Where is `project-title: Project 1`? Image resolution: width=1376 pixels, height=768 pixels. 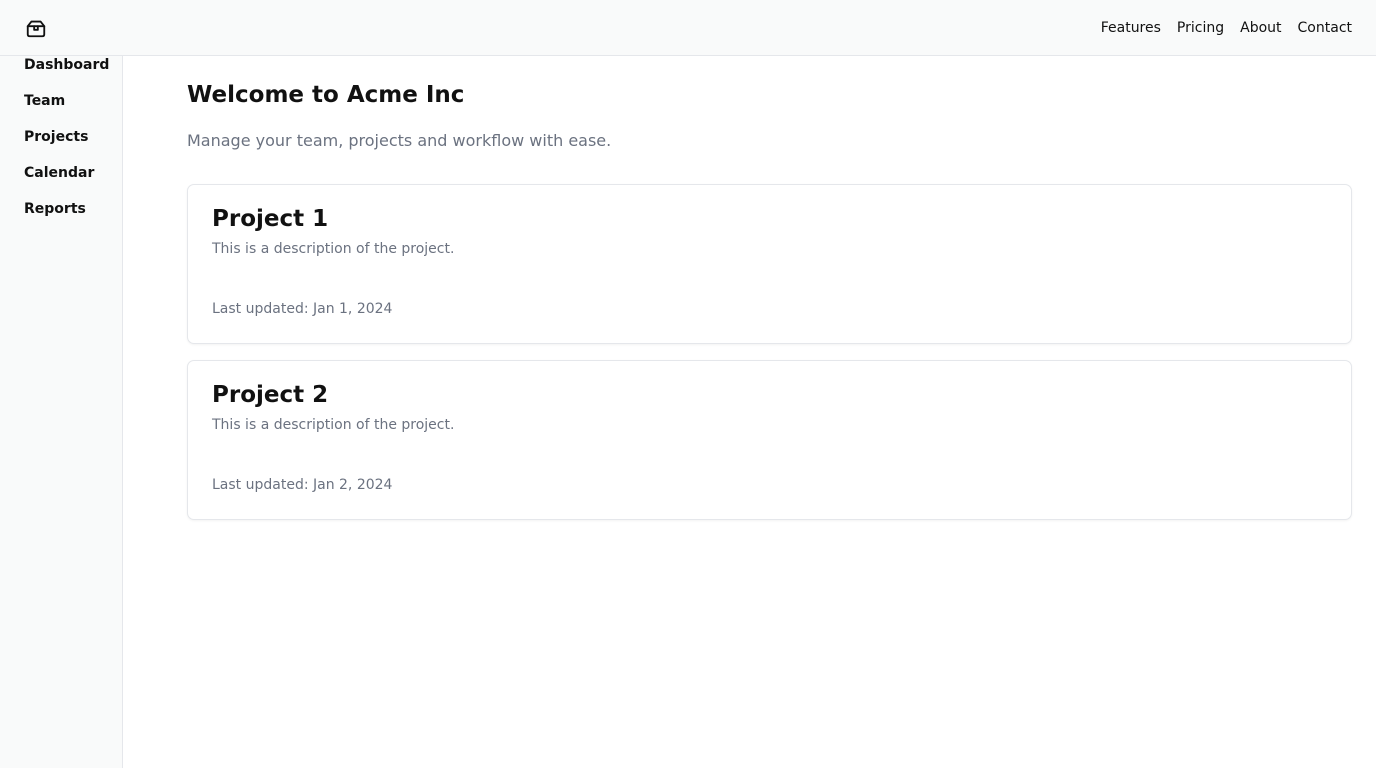 project-title: Project 1 is located at coordinates (270, 219).